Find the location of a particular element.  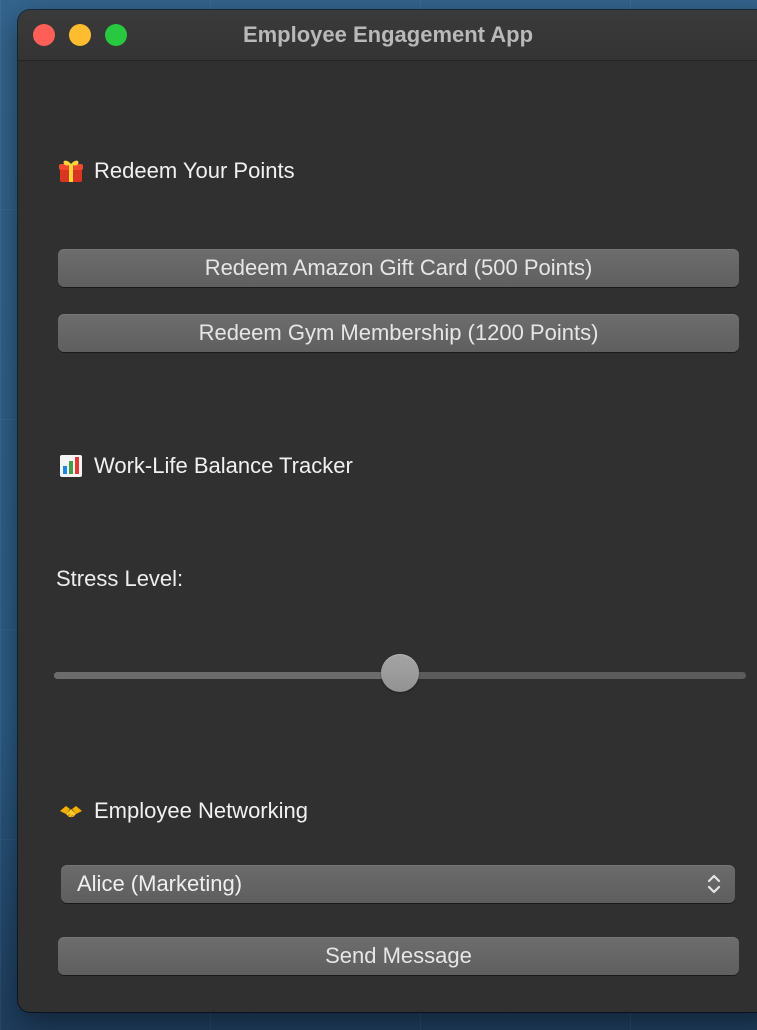

stress-slider-thumb is located at coordinates (400, 673).